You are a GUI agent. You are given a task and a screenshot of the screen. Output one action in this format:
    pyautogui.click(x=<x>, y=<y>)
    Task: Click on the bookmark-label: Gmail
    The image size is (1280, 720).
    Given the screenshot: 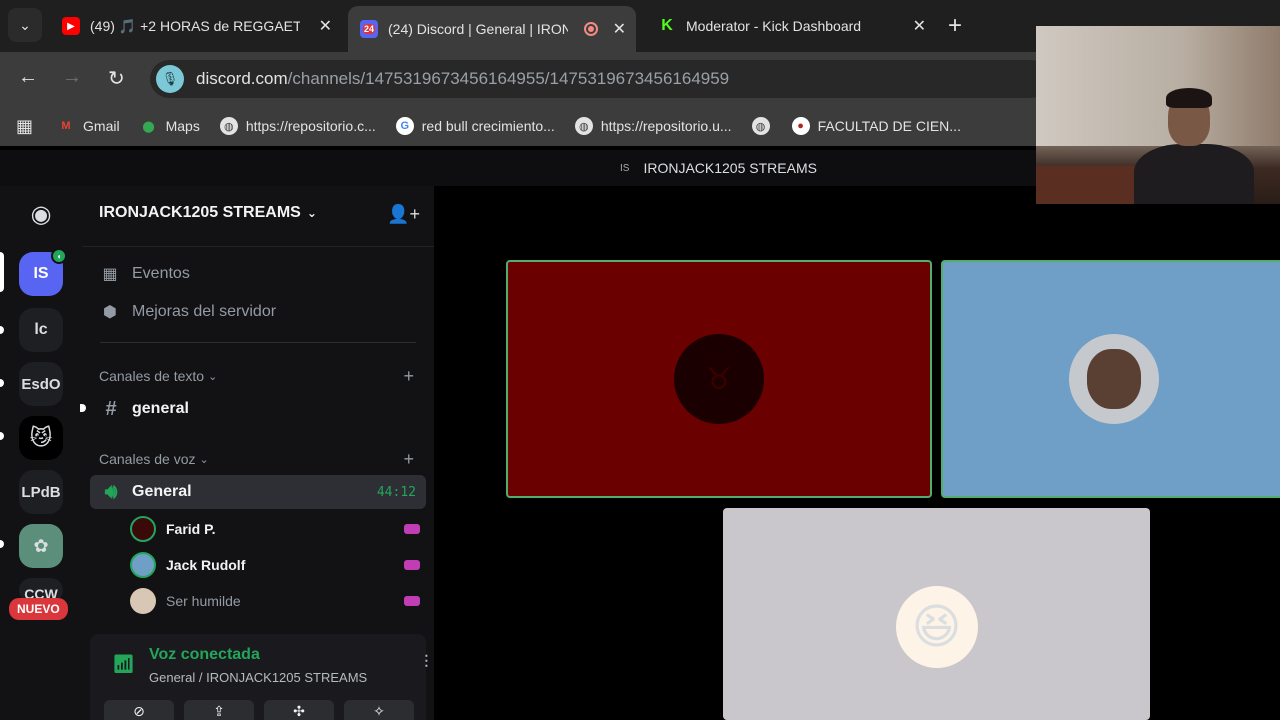 What is the action you would take?
    pyautogui.click(x=101, y=126)
    